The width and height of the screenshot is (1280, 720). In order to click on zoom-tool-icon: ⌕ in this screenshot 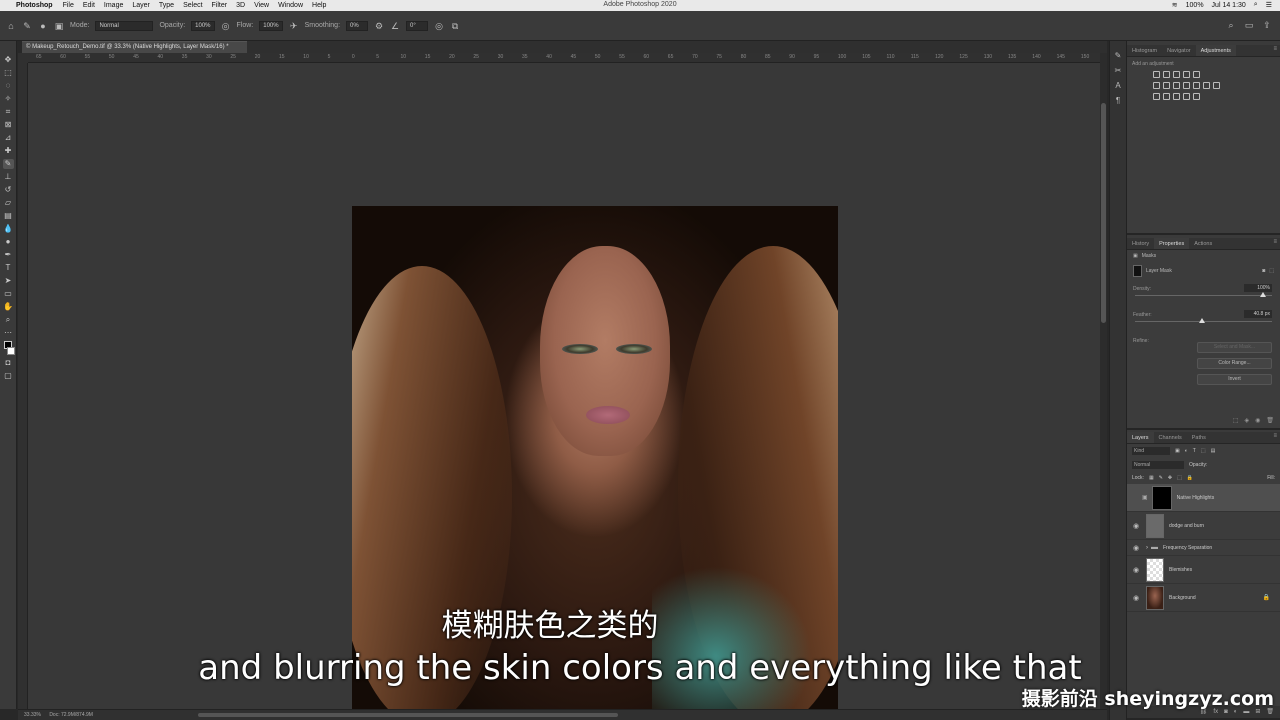, I will do `click(8, 320)`.